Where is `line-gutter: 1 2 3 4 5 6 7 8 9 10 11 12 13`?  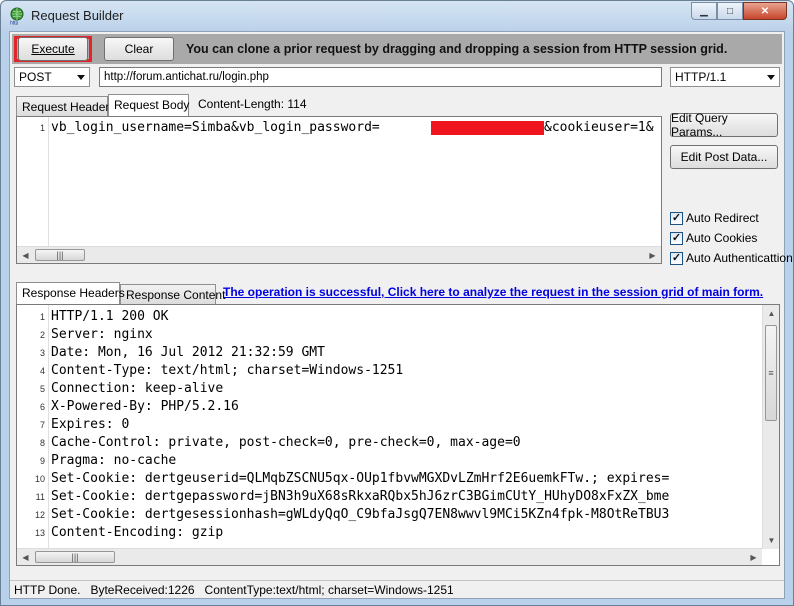 line-gutter: 1 2 3 4 5 6 7 8 9 10 11 12 13 is located at coordinates (33, 435).